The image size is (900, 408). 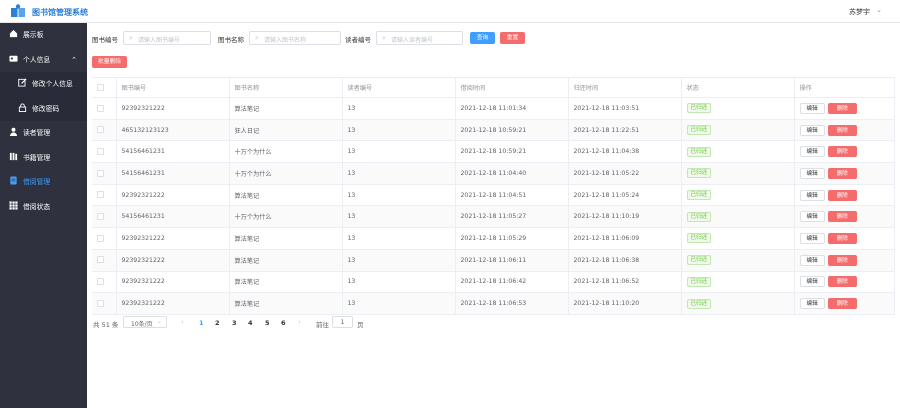 I want to click on sidebar-item-readers: 读者管理, so click(x=43, y=133).